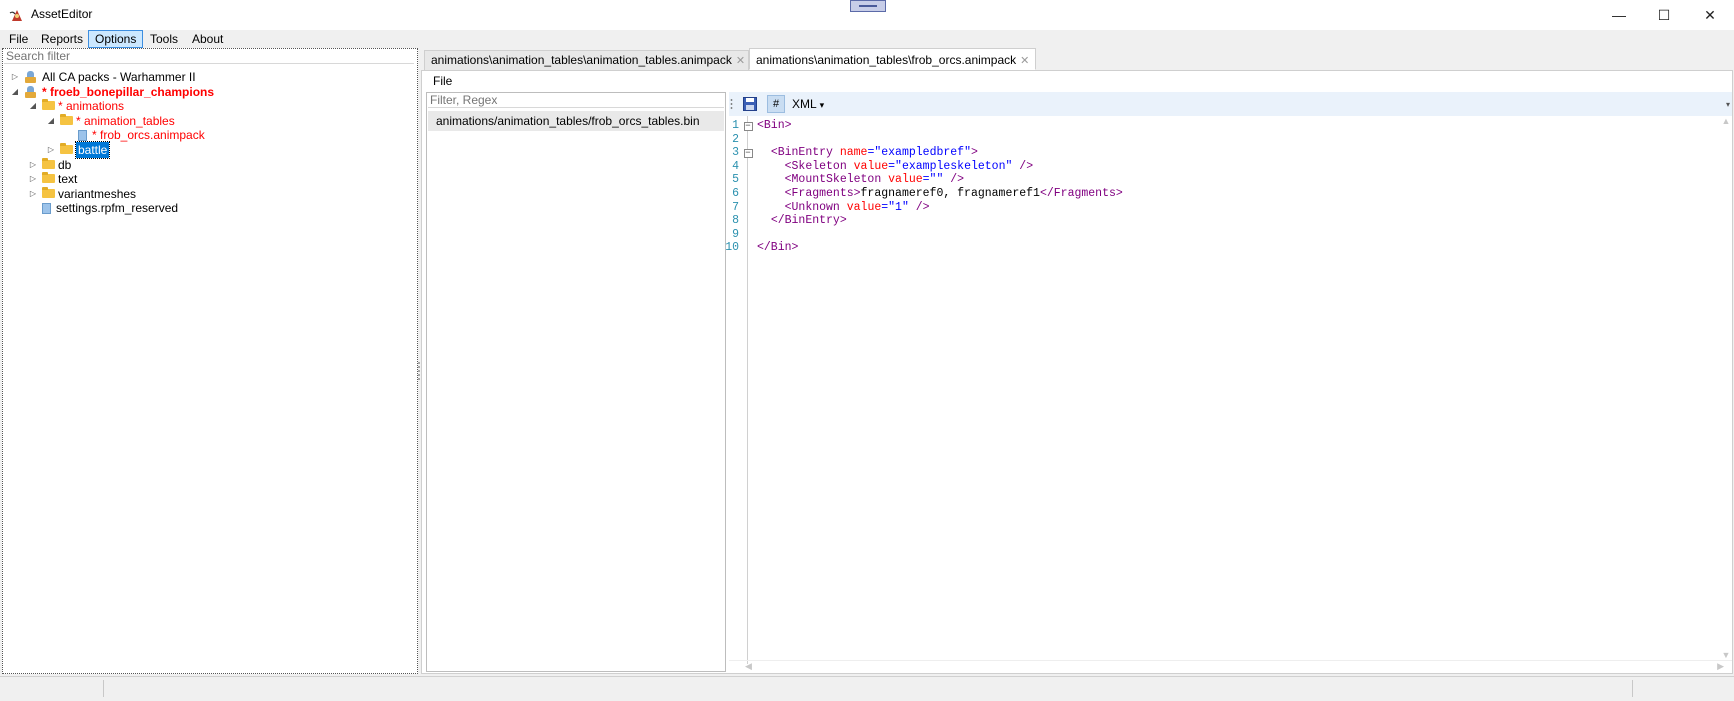  What do you see at coordinates (117, 208) in the screenshot?
I see `tree-item-label: settings.rpfm_reserved` at bounding box center [117, 208].